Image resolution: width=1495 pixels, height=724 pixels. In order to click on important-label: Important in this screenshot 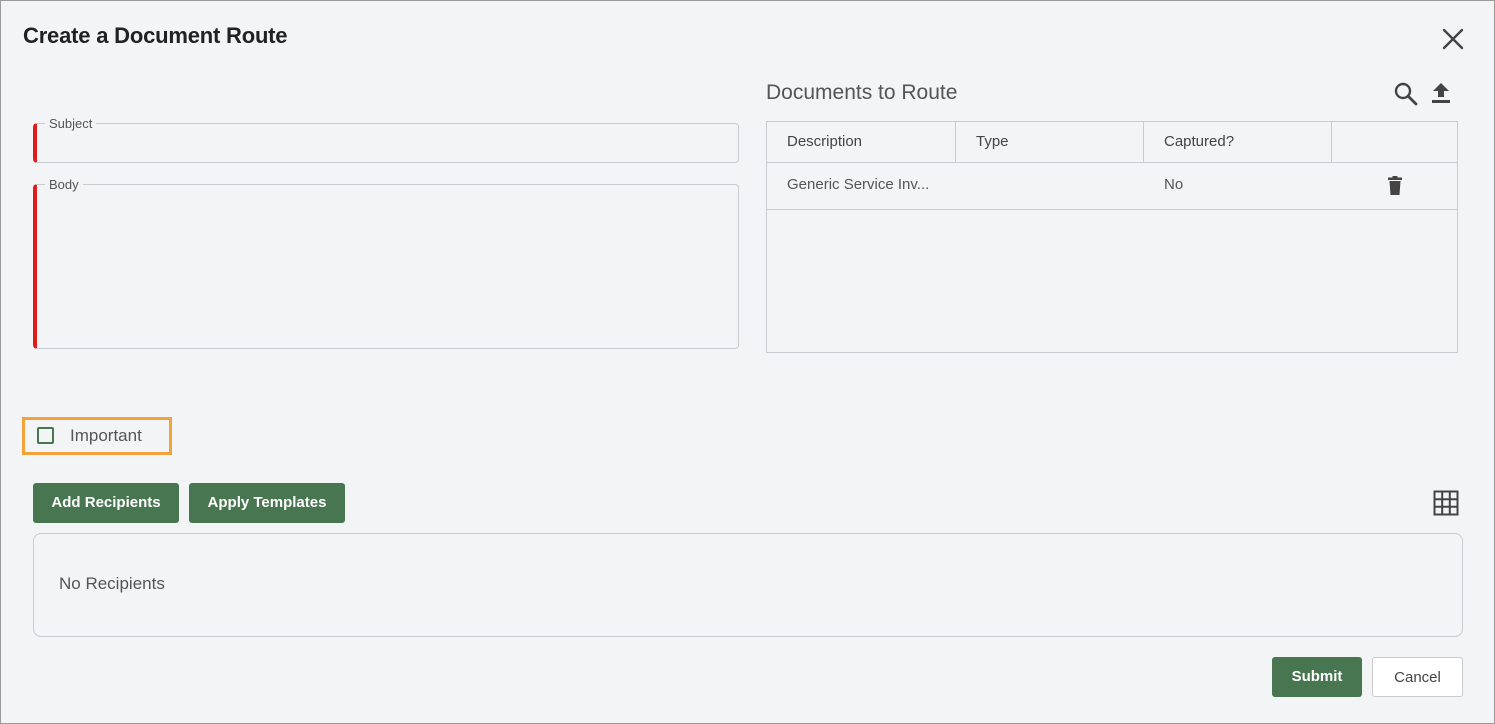, I will do `click(106, 435)`.